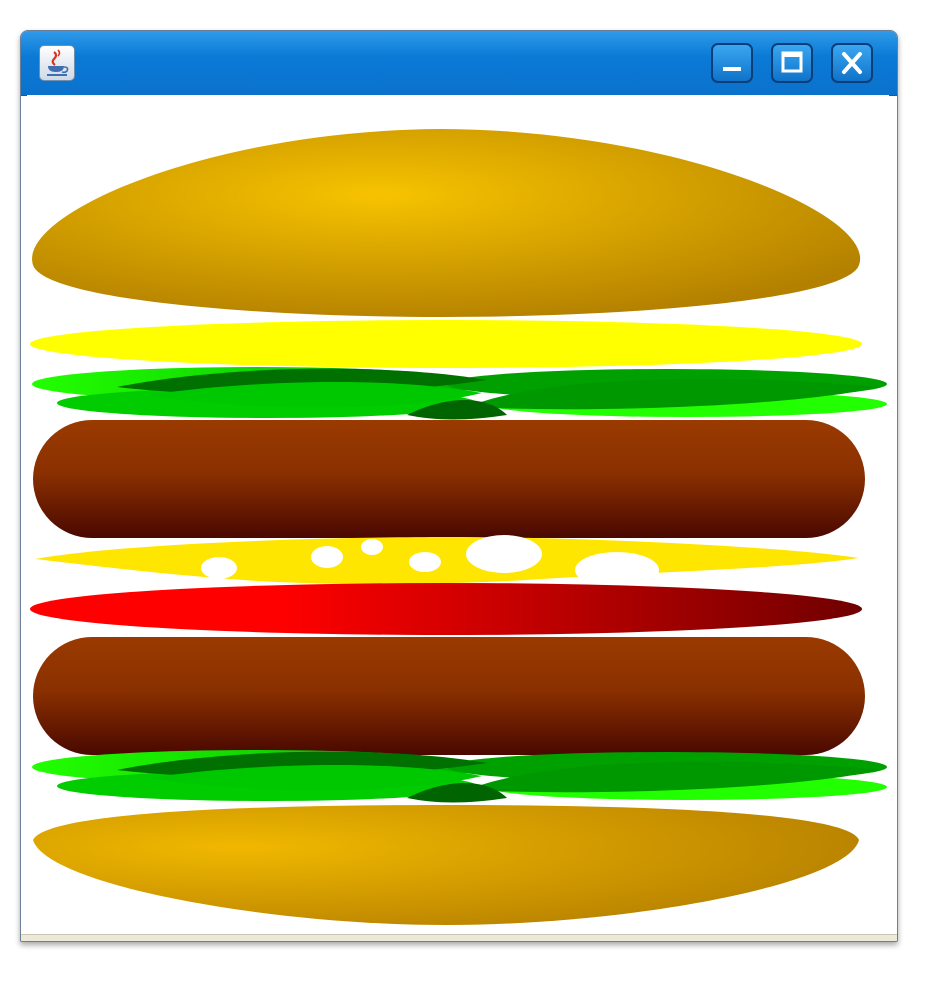  What do you see at coordinates (449, 479) in the screenshot?
I see `patty-top` at bounding box center [449, 479].